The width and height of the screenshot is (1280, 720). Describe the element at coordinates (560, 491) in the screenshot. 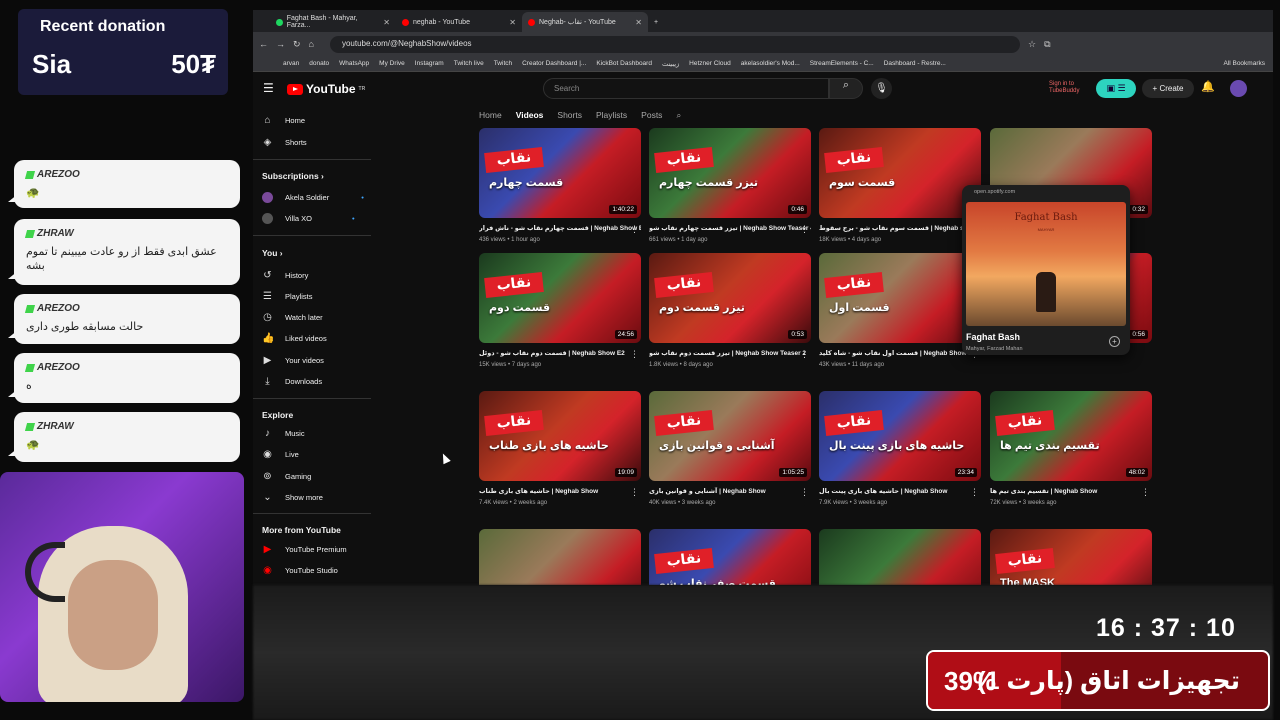

I see `video-title: حاشیه های بازی طناب | Neghab Show` at that location.